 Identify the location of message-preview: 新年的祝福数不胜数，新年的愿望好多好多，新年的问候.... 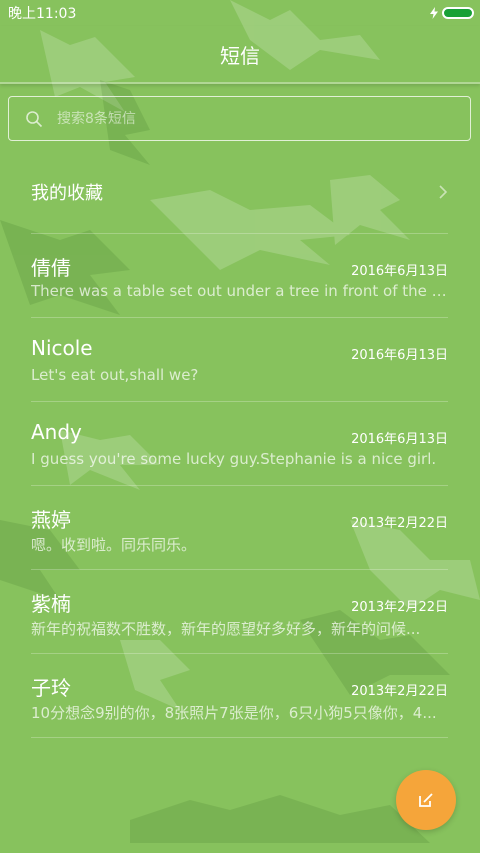
(226, 629).